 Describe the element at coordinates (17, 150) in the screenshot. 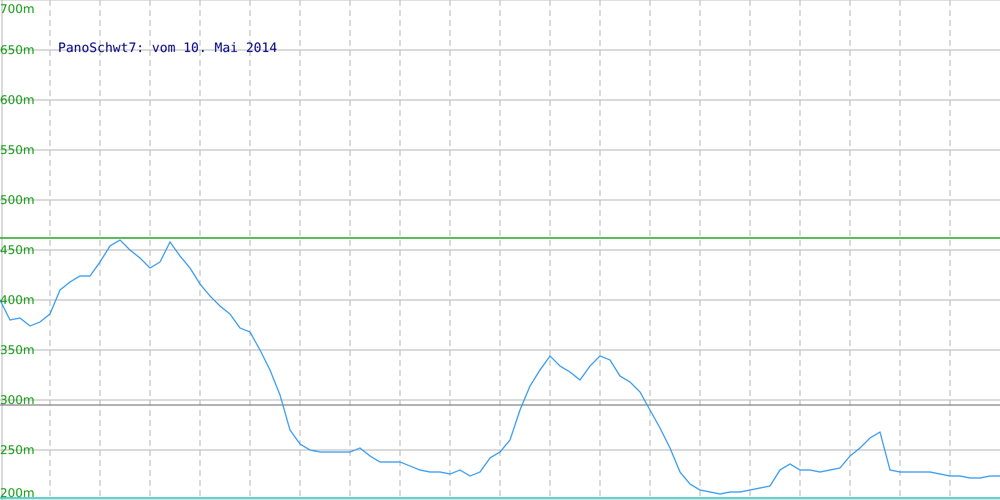

I see `axis-tick-label: 550m` at that location.